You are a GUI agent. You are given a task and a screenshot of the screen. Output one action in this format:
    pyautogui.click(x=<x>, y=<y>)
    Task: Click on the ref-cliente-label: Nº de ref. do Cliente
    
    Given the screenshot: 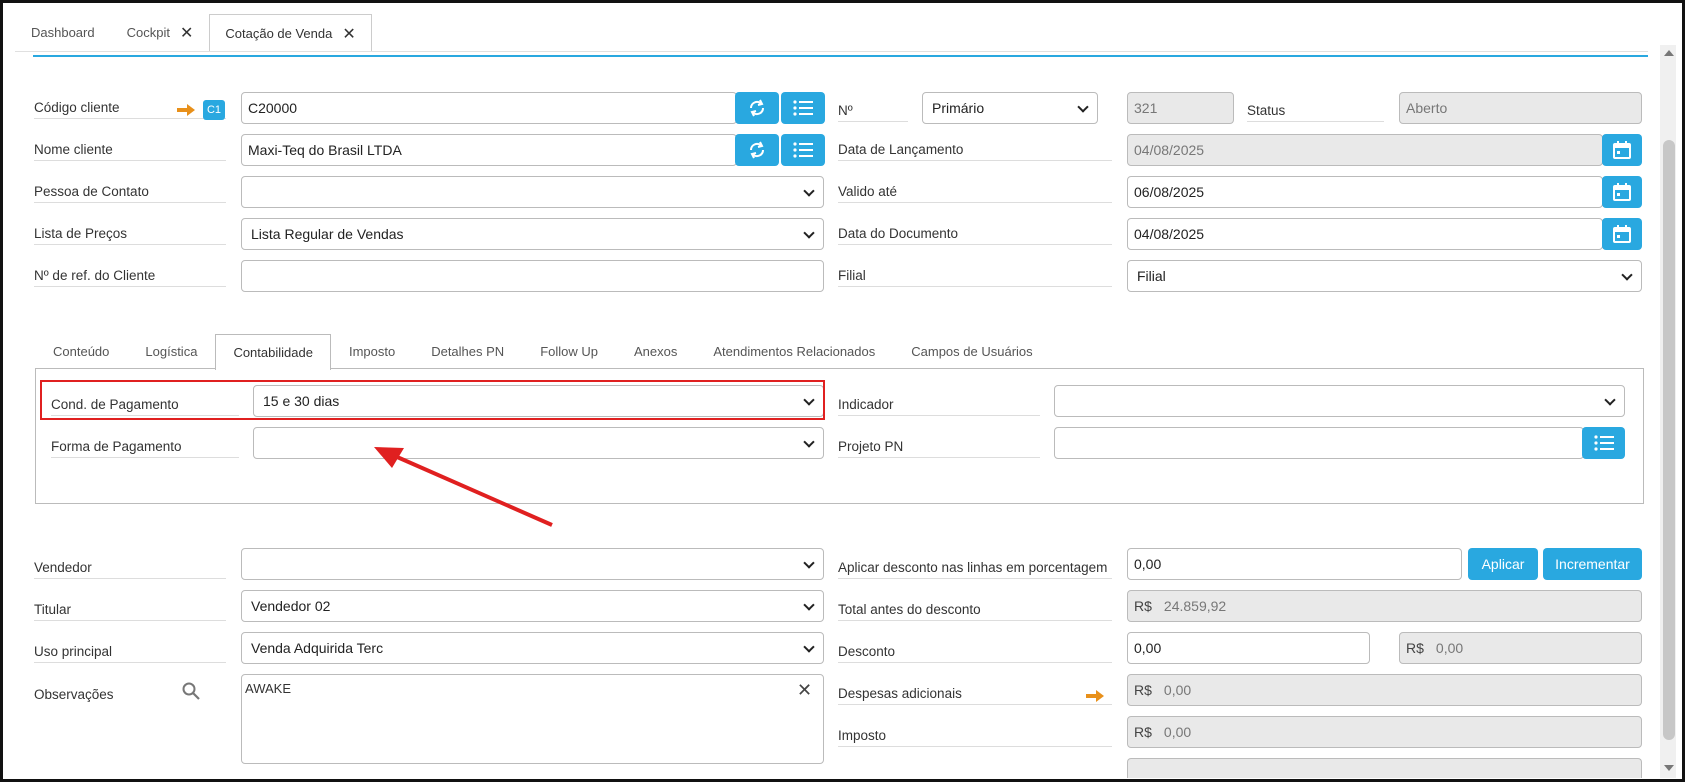 What is the action you would take?
    pyautogui.click(x=130, y=275)
    